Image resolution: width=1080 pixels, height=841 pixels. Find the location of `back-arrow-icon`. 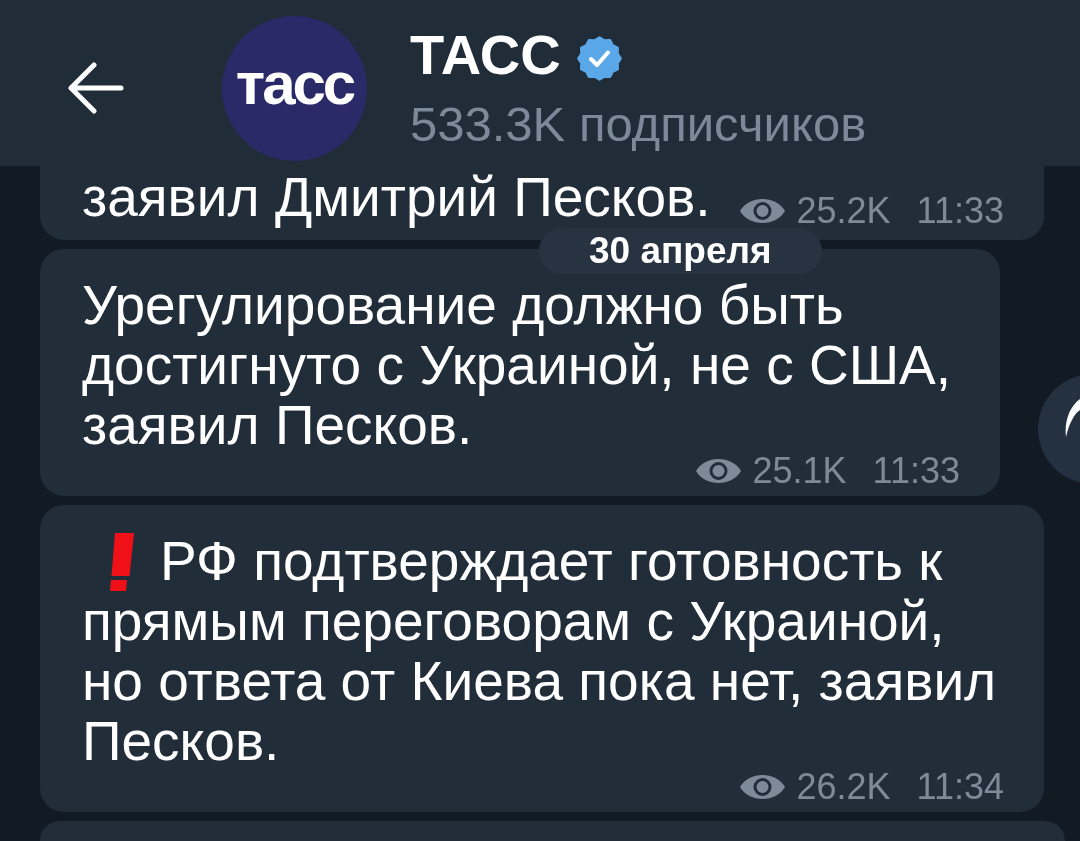

back-arrow-icon is located at coordinates (95, 88).